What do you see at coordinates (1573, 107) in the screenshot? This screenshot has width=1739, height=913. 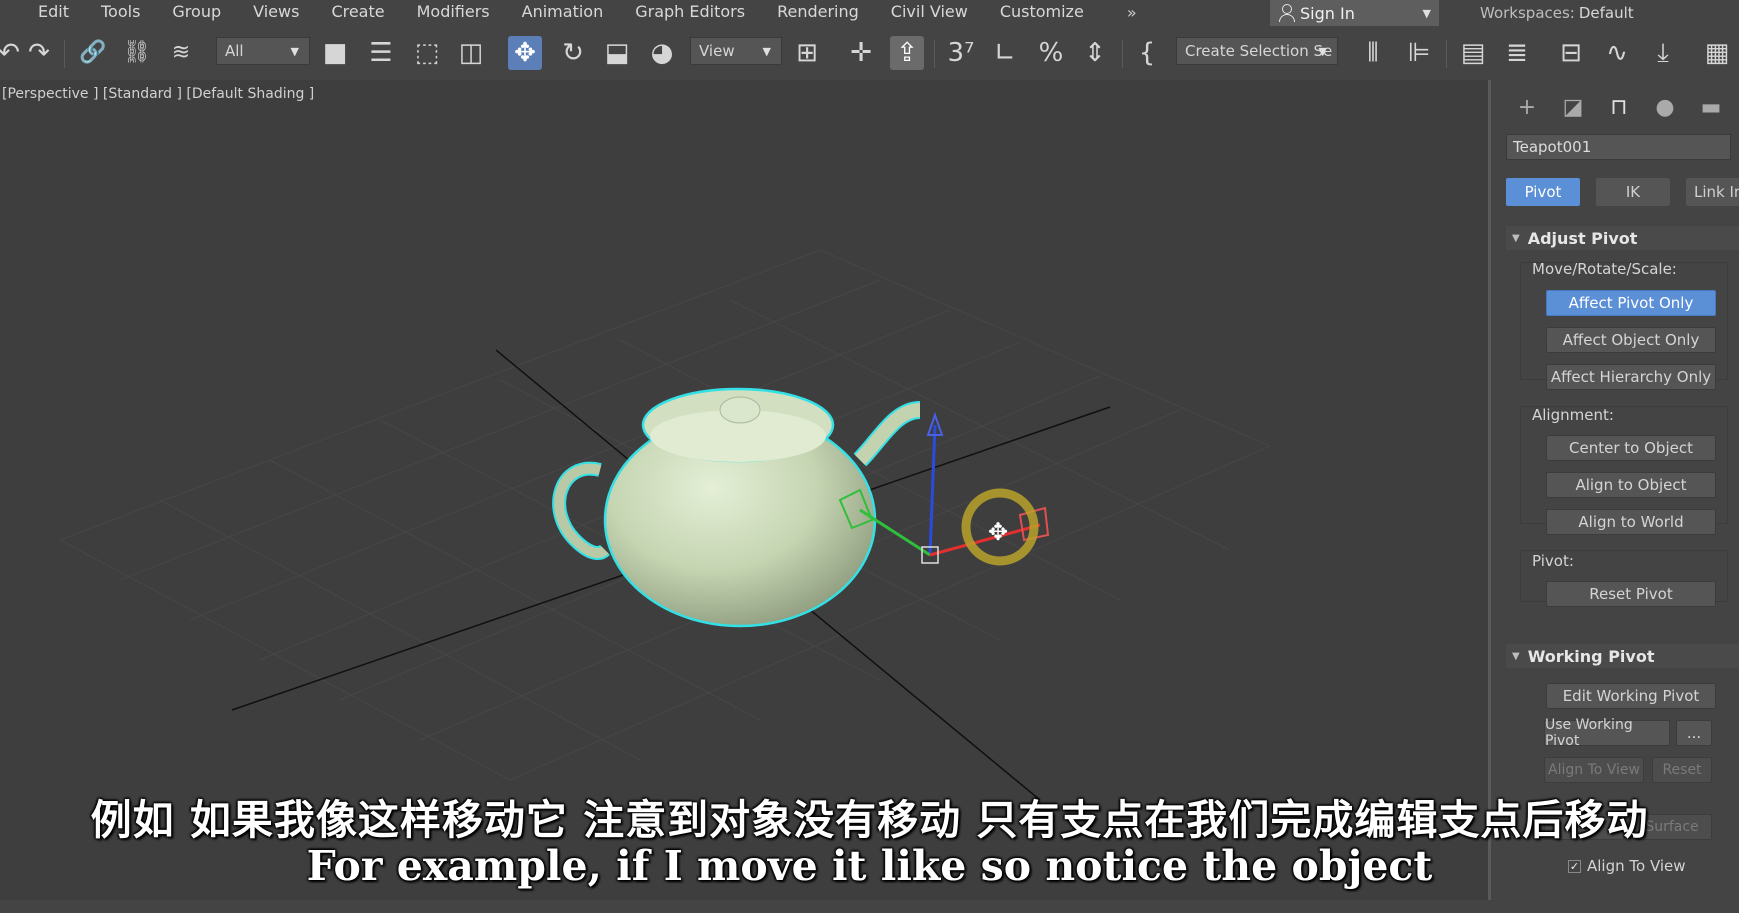 I see `modify-icon: ◪` at bounding box center [1573, 107].